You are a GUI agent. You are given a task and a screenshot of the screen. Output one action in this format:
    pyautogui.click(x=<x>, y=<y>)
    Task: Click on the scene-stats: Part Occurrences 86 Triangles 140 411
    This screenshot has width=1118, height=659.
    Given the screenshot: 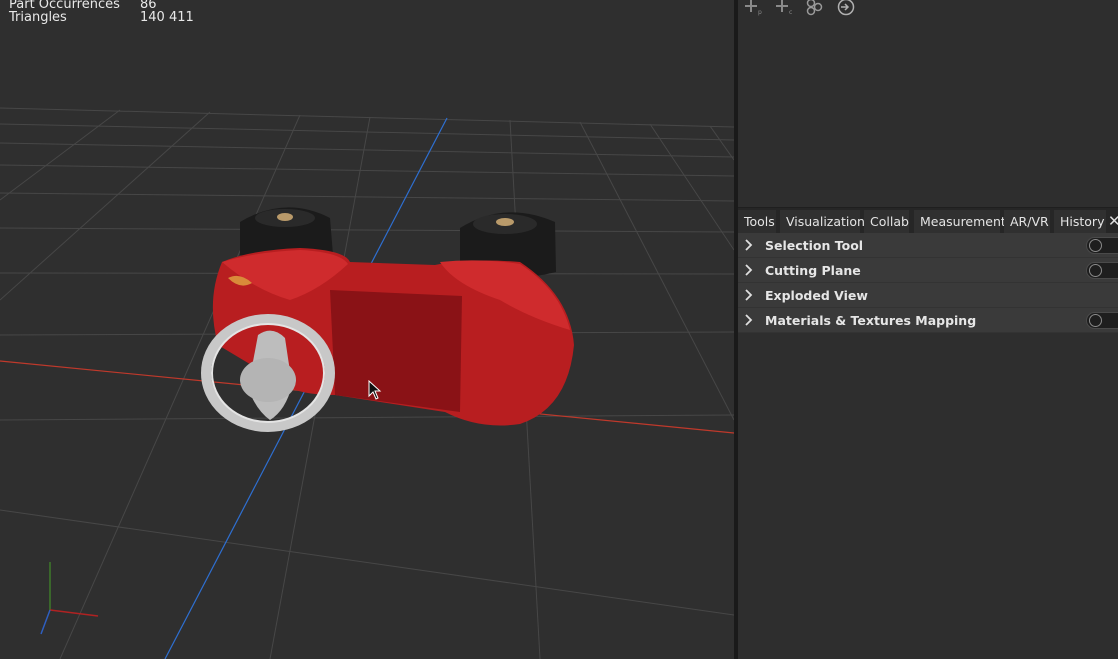 What is the action you would take?
    pyautogui.click(x=101, y=12)
    